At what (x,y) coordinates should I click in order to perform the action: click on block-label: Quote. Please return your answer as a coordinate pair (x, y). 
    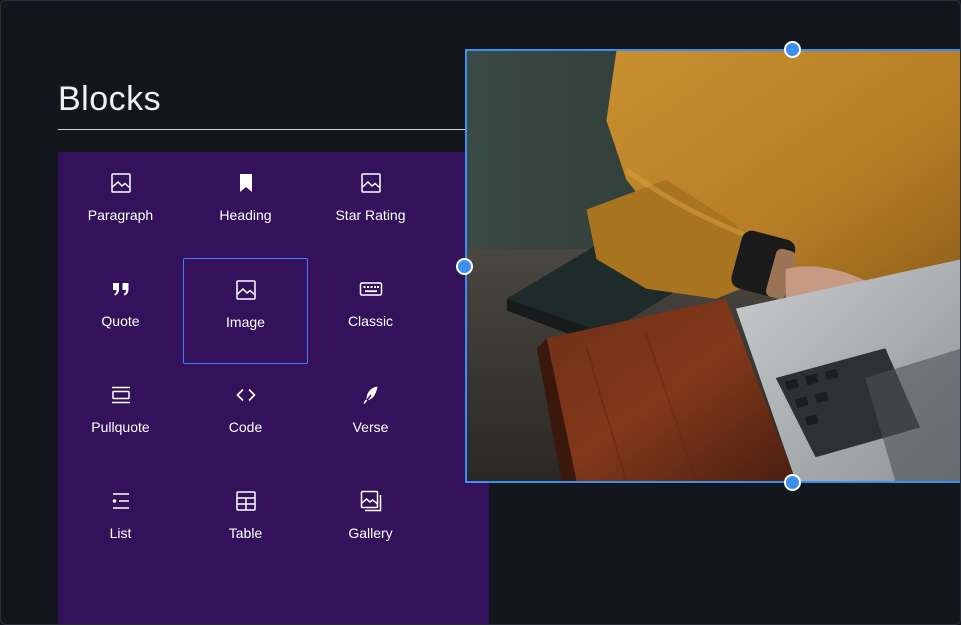
    Looking at the image, I should click on (120, 321).